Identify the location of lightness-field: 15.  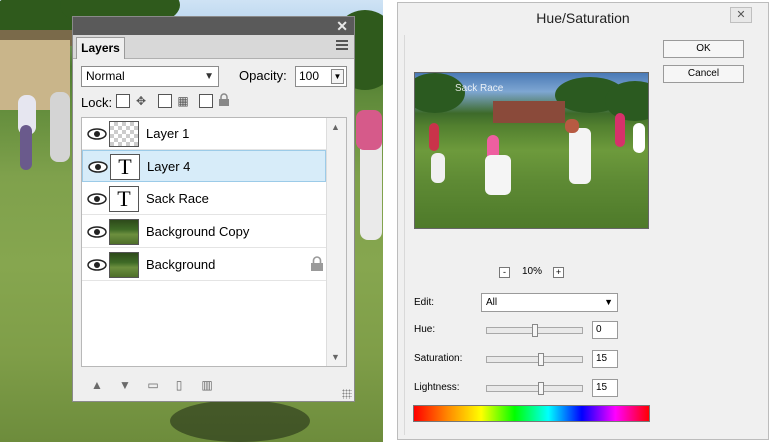
(605, 388).